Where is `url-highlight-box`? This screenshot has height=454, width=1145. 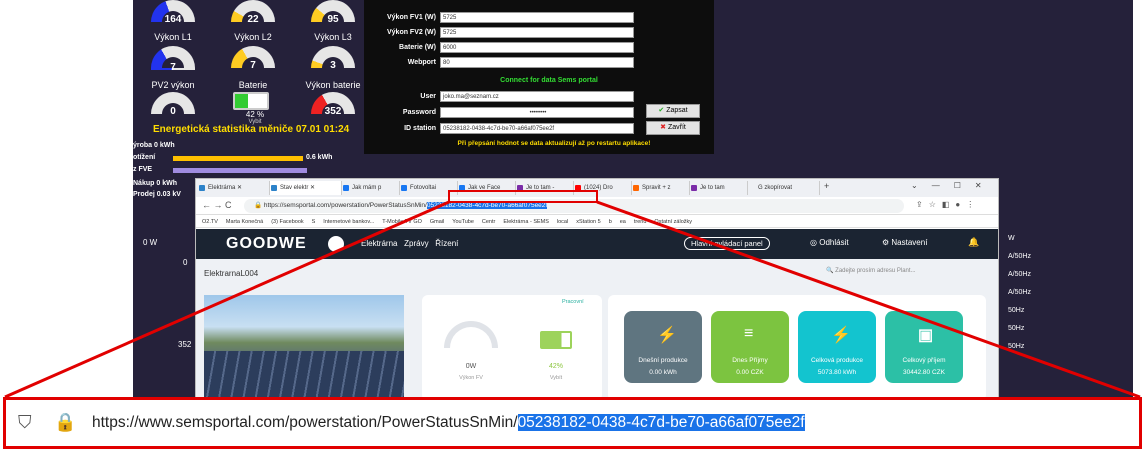 url-highlight-box is located at coordinates (523, 196).